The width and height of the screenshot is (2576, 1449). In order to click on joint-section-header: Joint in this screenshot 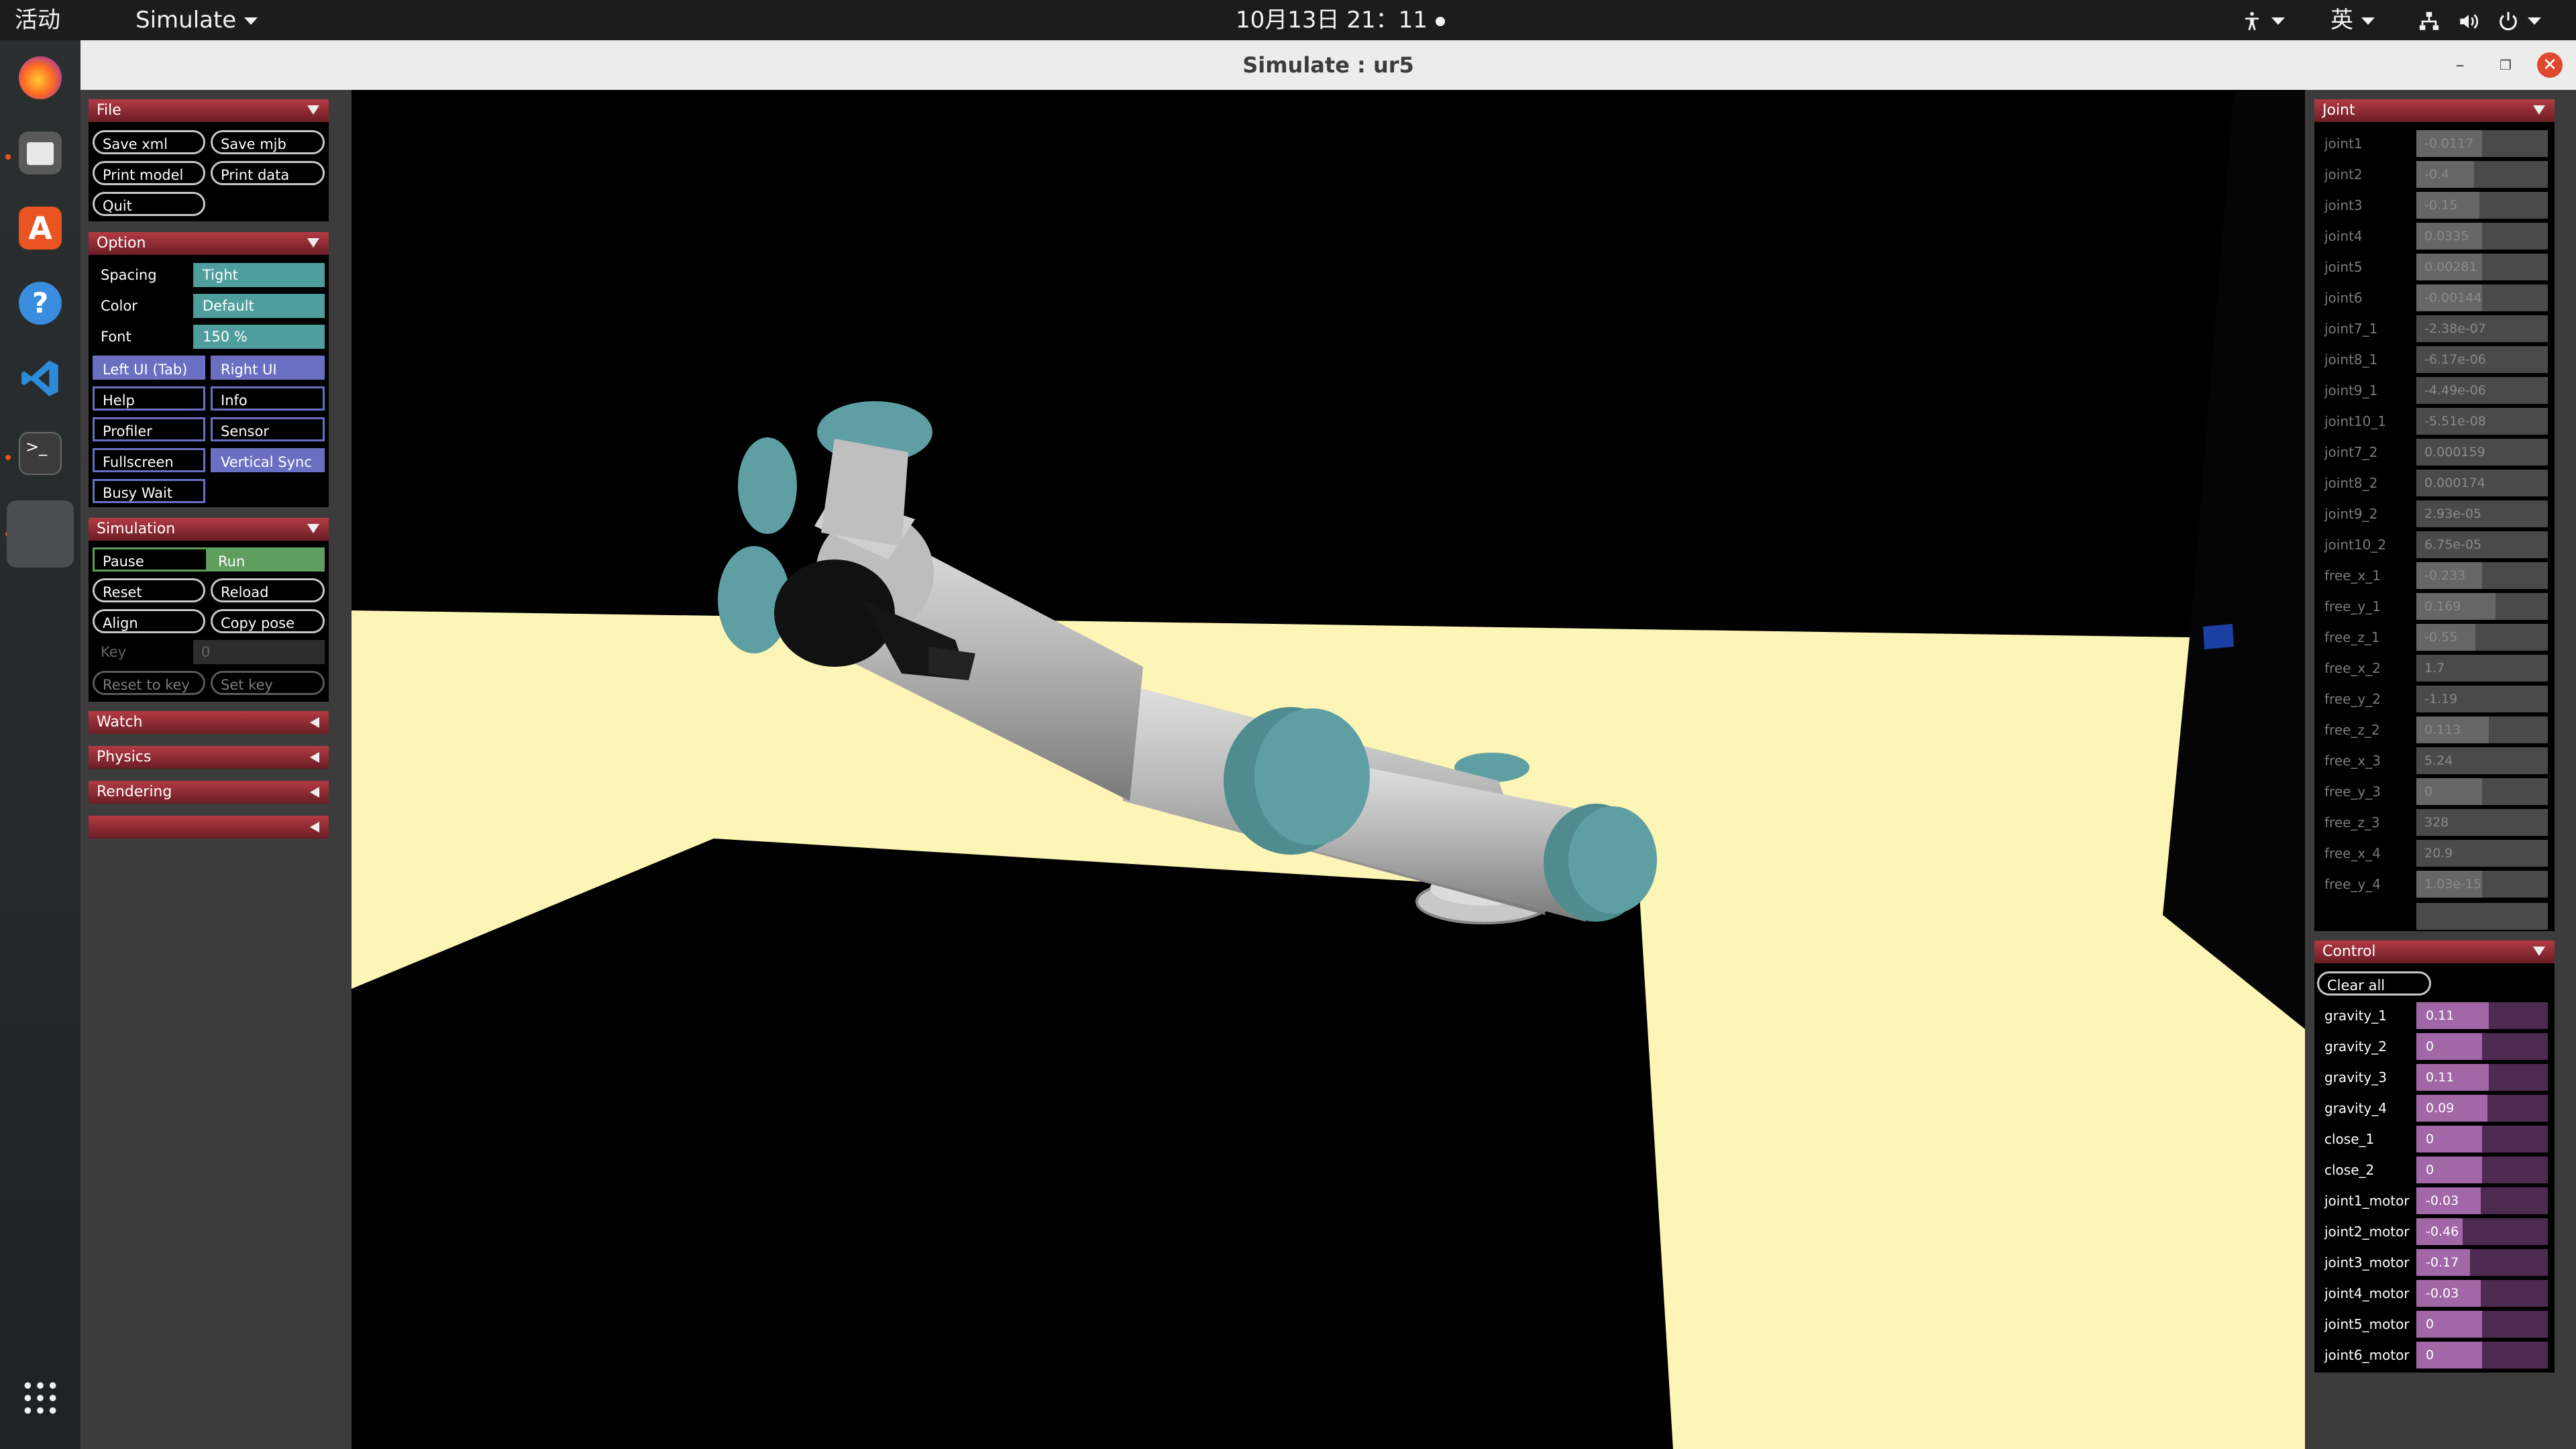, I will do `click(2434, 110)`.